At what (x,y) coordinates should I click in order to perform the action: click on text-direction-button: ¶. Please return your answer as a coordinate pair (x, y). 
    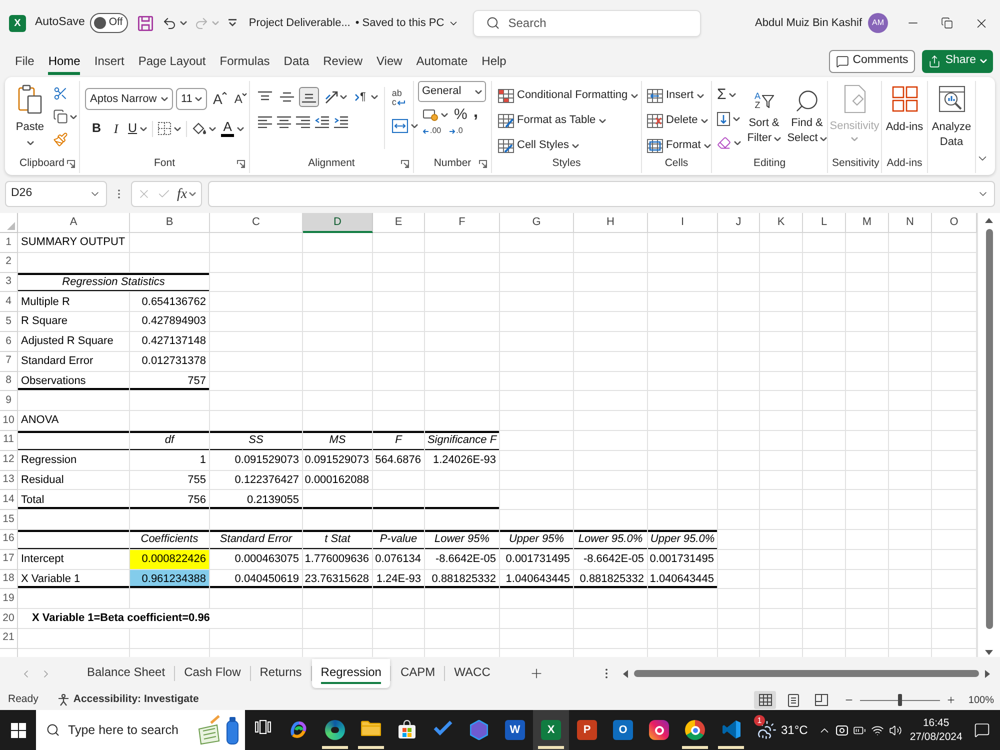
    Looking at the image, I should click on (366, 97).